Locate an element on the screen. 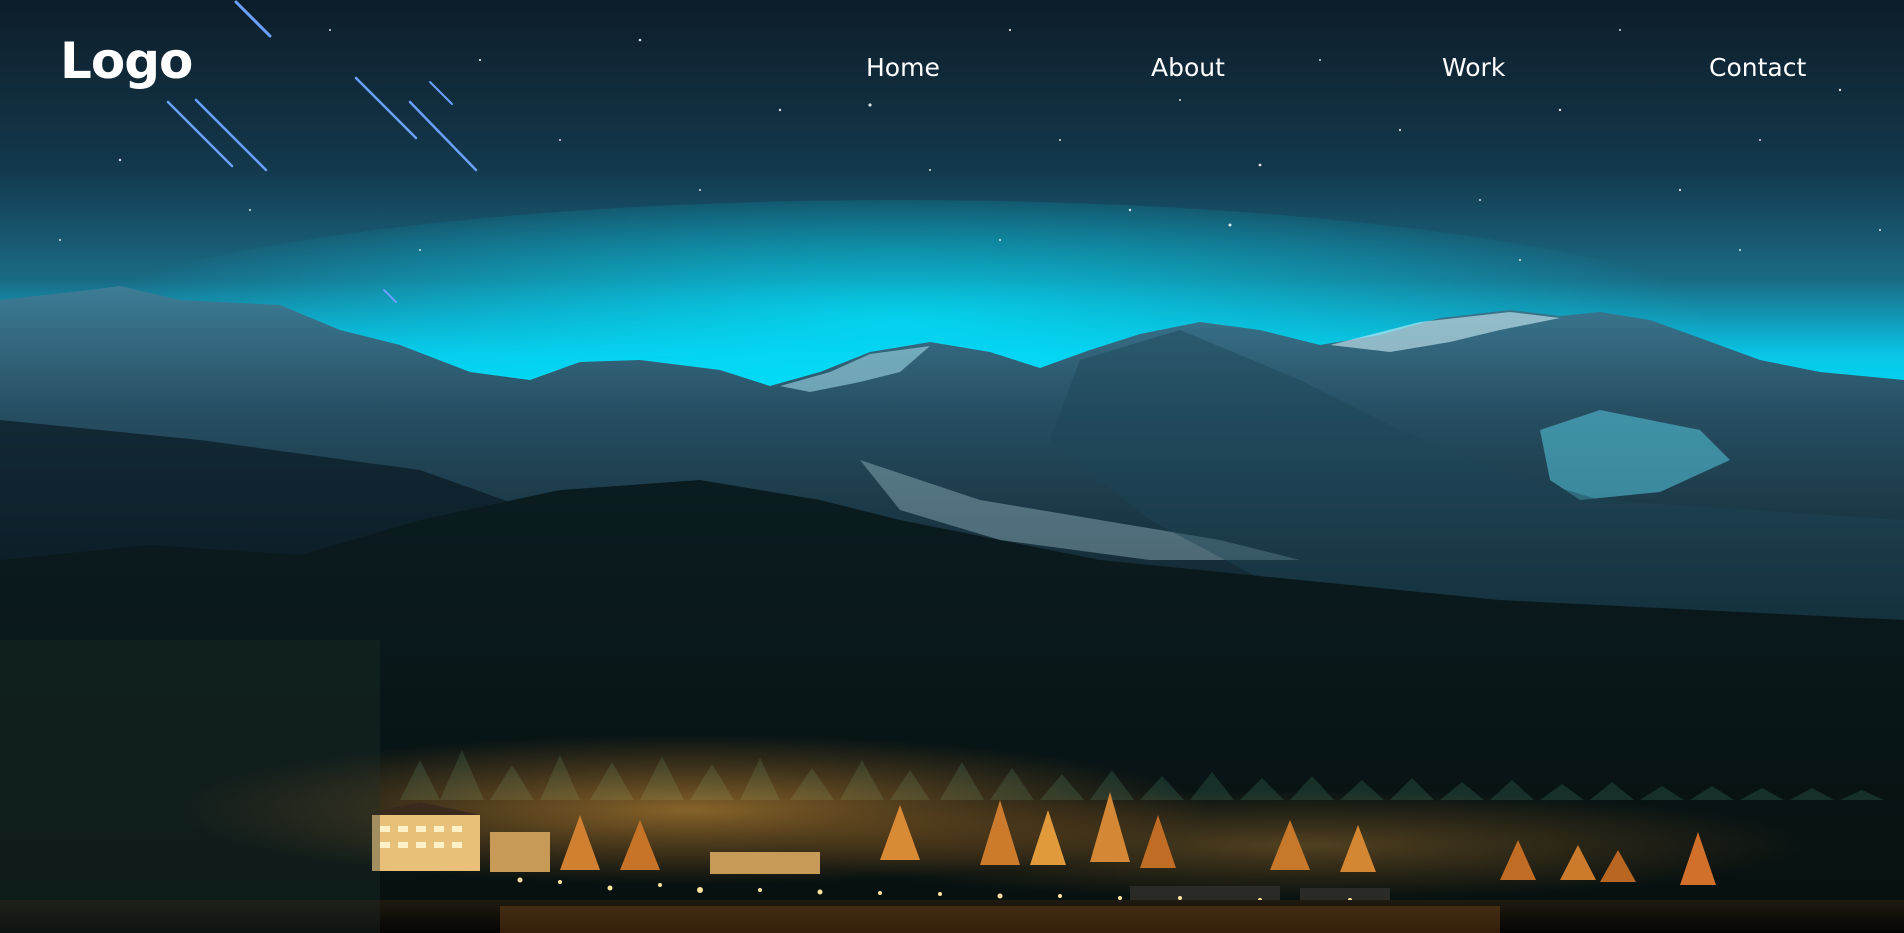 This screenshot has height=933, width=1904. nav-link-about: About is located at coordinates (1188, 68).